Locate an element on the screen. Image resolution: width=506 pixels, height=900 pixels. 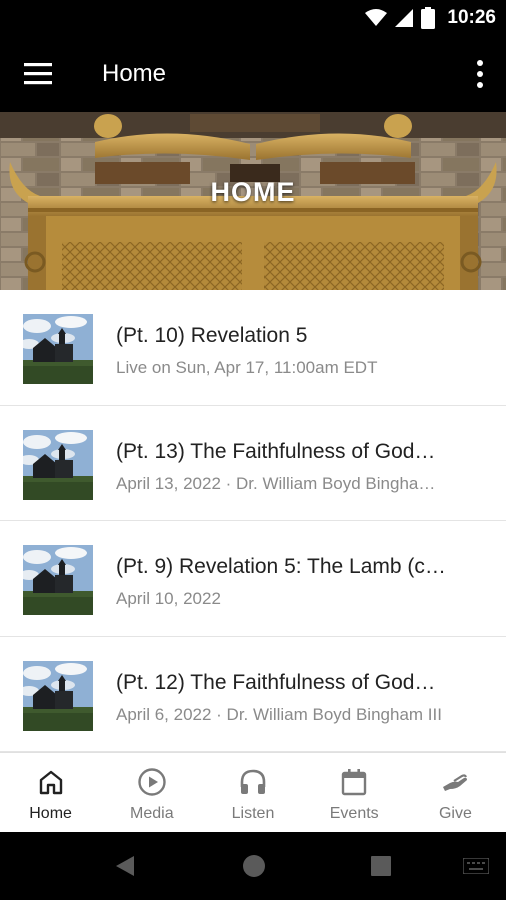
tab-listen: Listen is located at coordinates (252, 792).